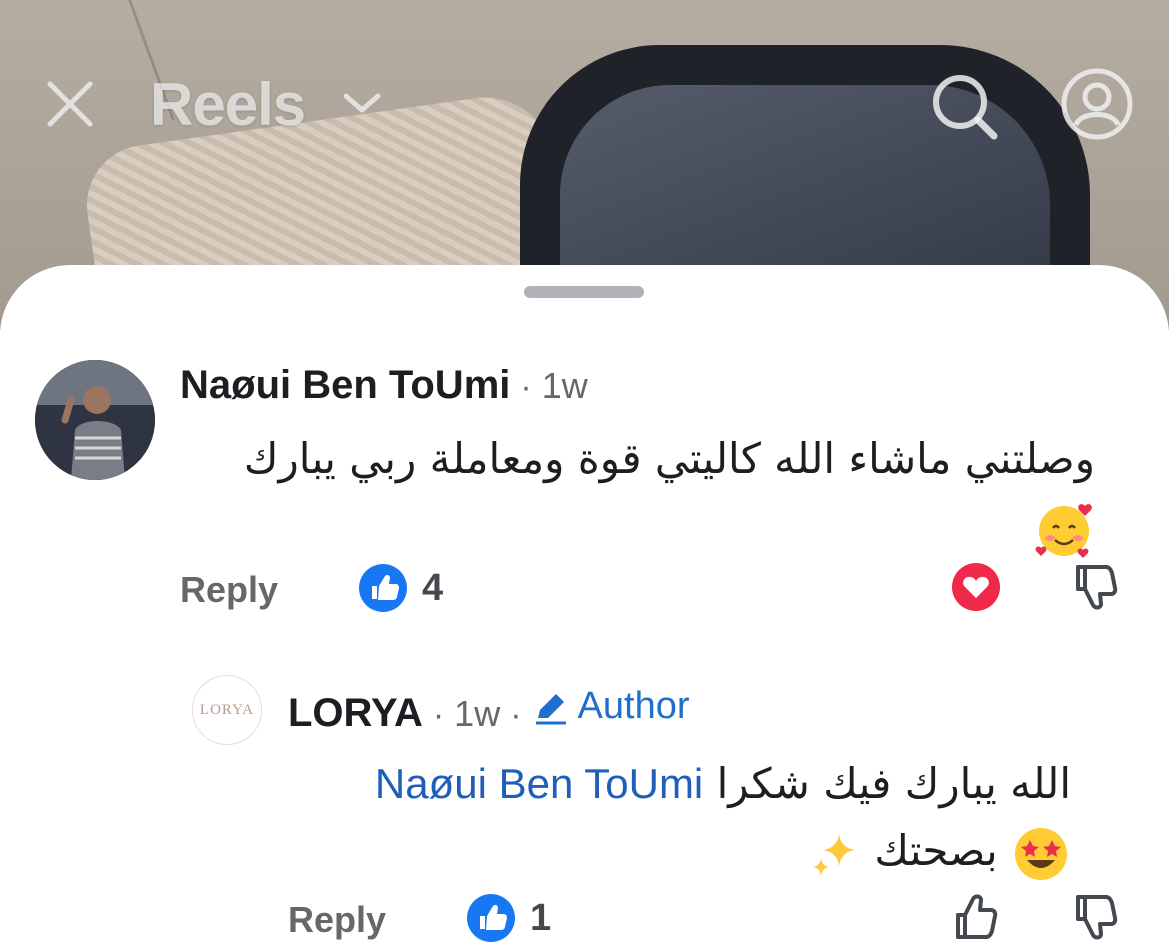 This screenshot has width=1169, height=946. I want to click on comment-text: بصحتك, so click(936, 851).